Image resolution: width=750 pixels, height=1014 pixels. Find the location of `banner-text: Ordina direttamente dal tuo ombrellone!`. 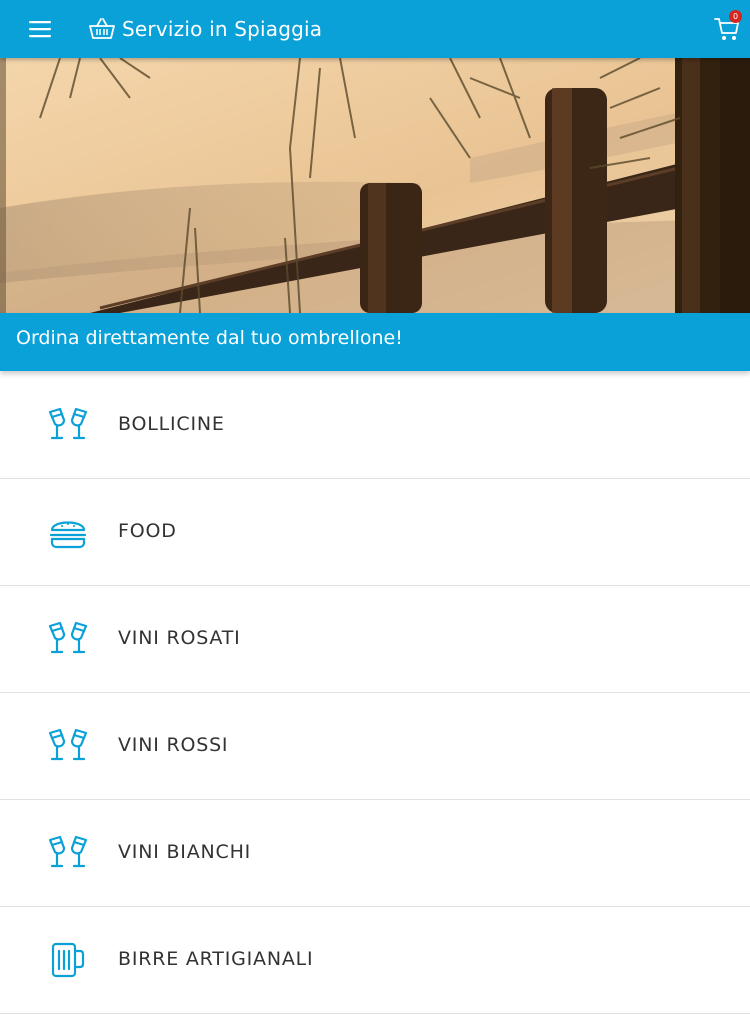

banner-text: Ordina direttamente dal tuo ombrellone! is located at coordinates (209, 338).